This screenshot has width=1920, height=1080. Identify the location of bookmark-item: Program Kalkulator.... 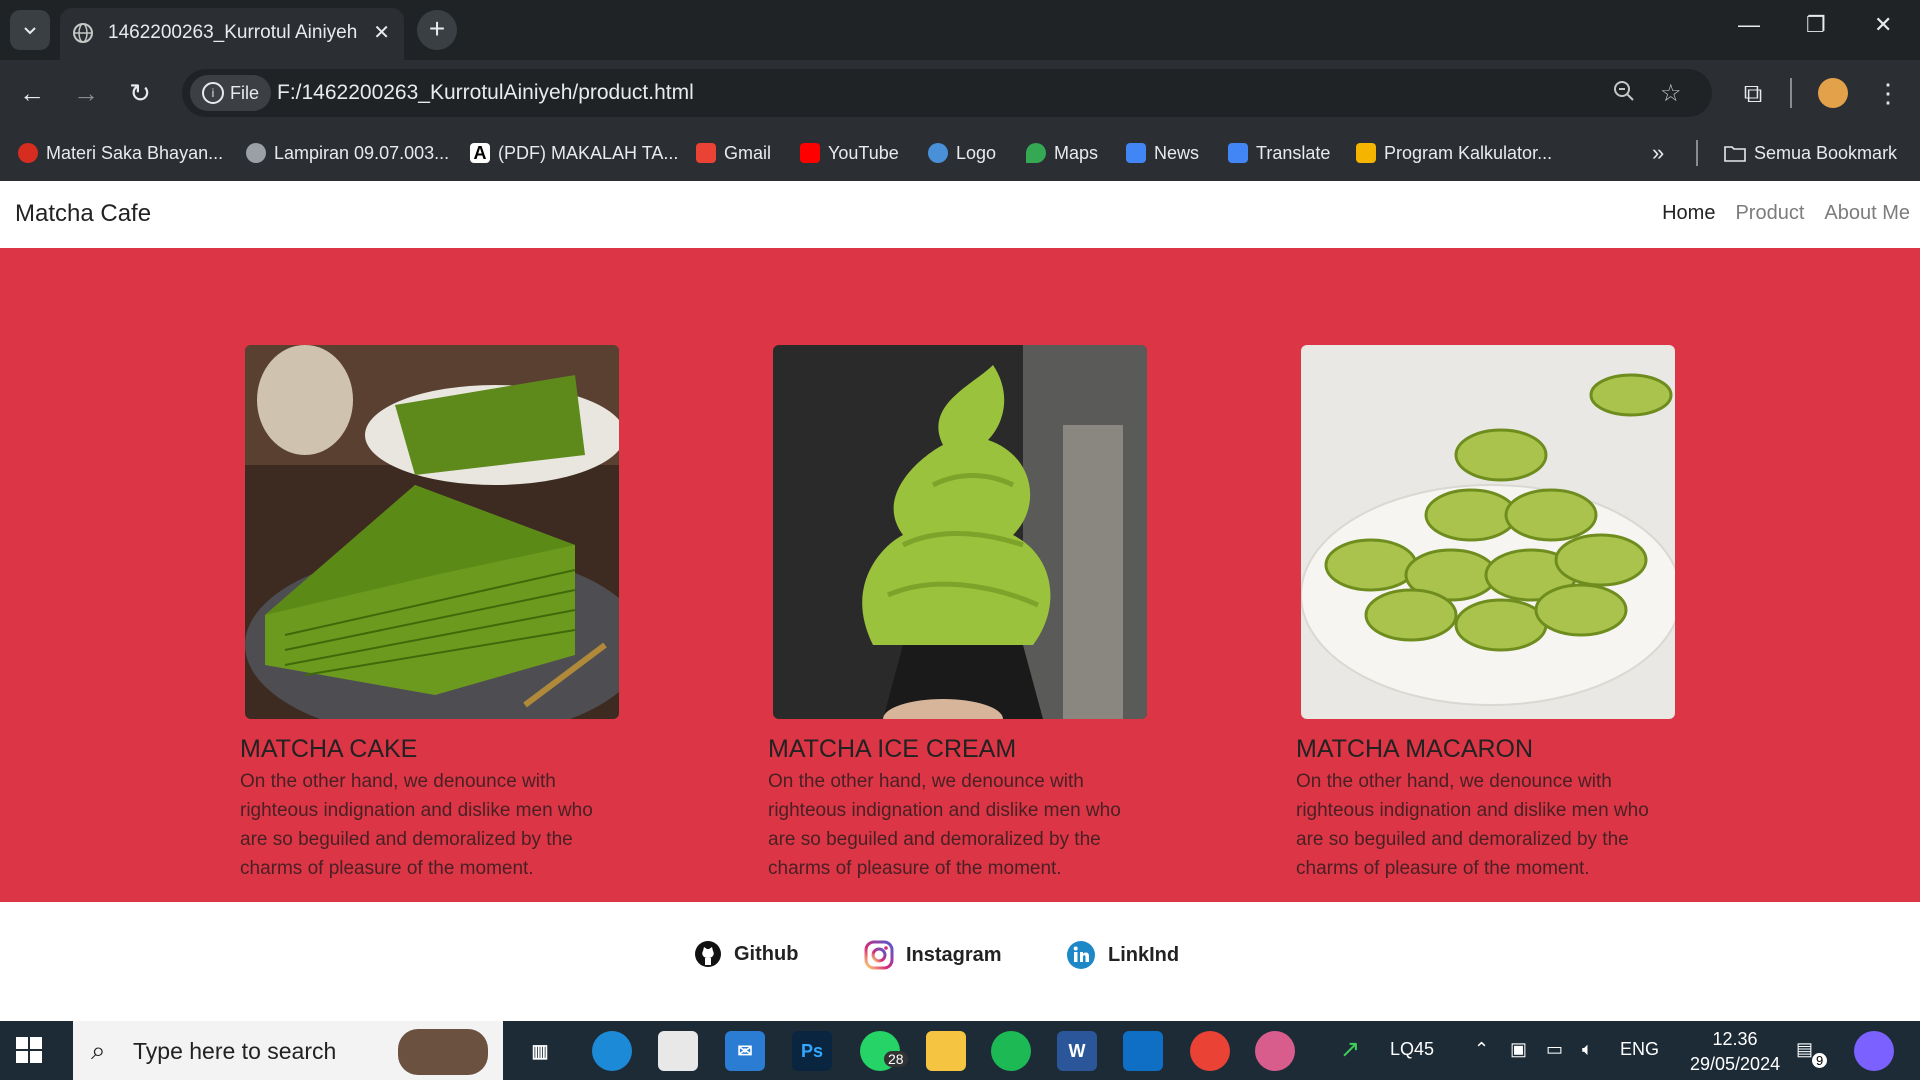
(1454, 153).